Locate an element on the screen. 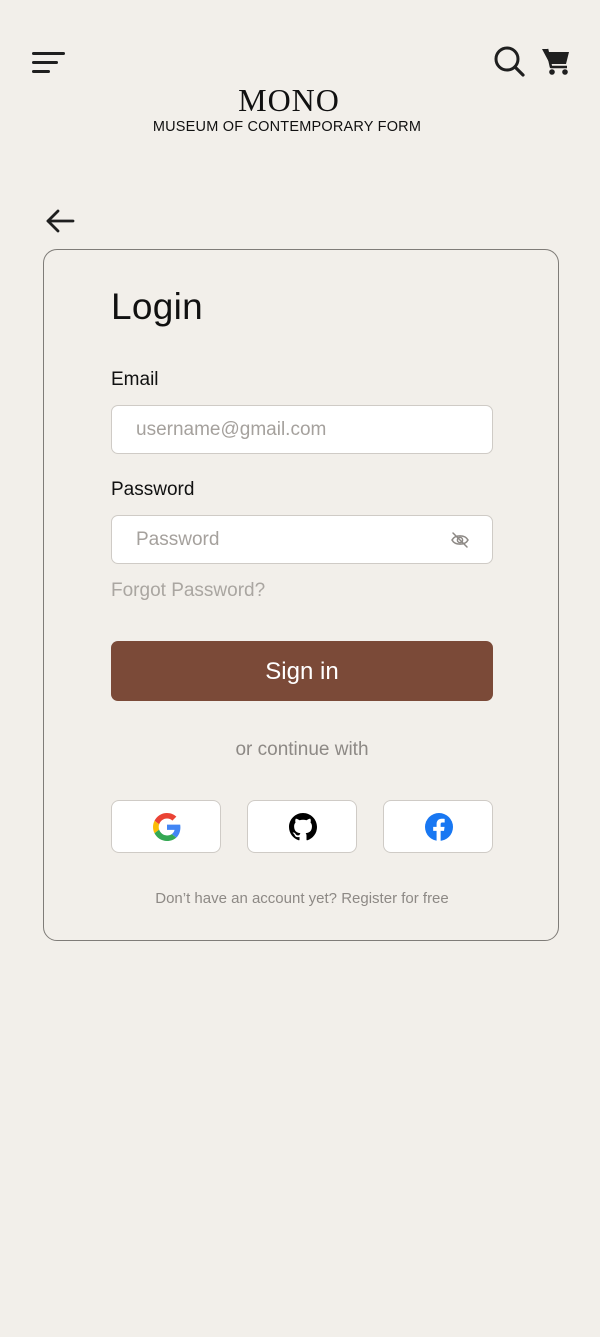 The image size is (600, 1337). arrow-left-icon is located at coordinates (60, 221).